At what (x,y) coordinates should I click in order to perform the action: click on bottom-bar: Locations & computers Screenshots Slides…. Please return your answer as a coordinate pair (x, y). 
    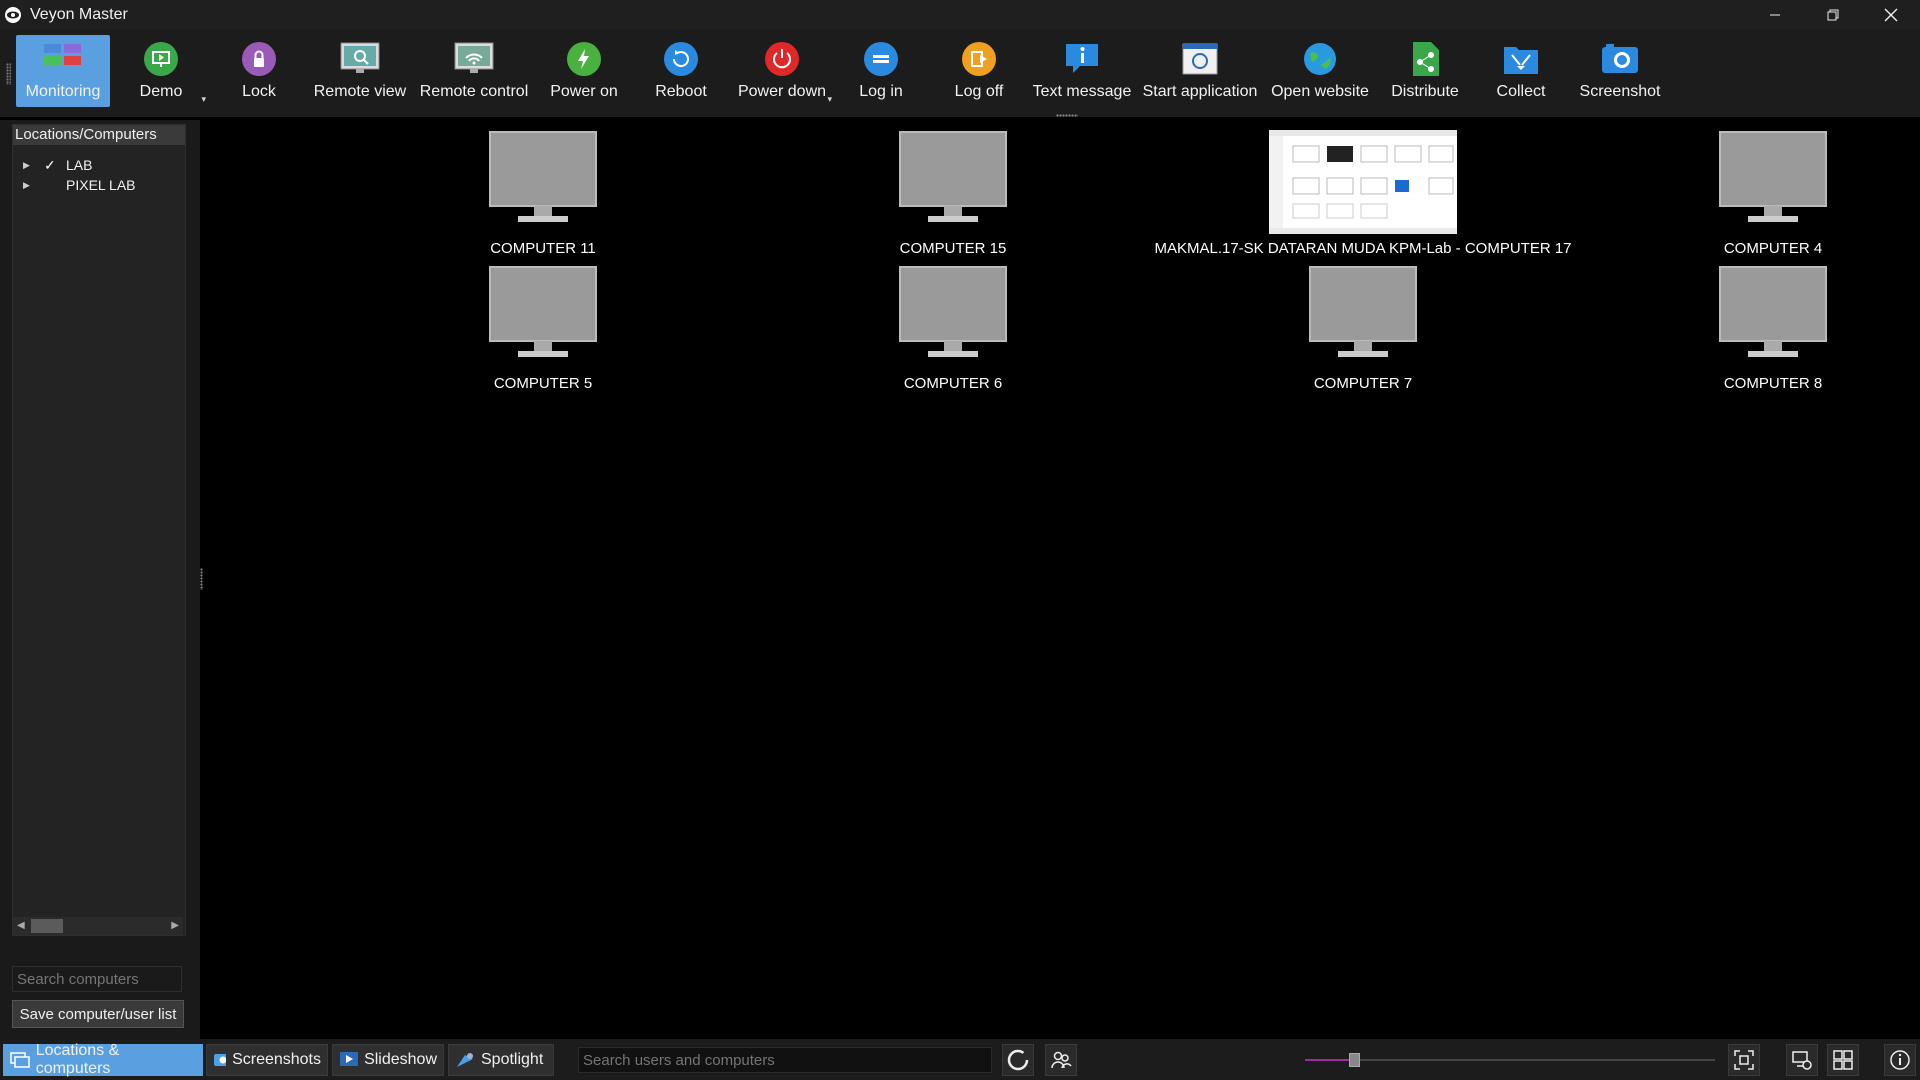
    Looking at the image, I should click on (960, 1059).